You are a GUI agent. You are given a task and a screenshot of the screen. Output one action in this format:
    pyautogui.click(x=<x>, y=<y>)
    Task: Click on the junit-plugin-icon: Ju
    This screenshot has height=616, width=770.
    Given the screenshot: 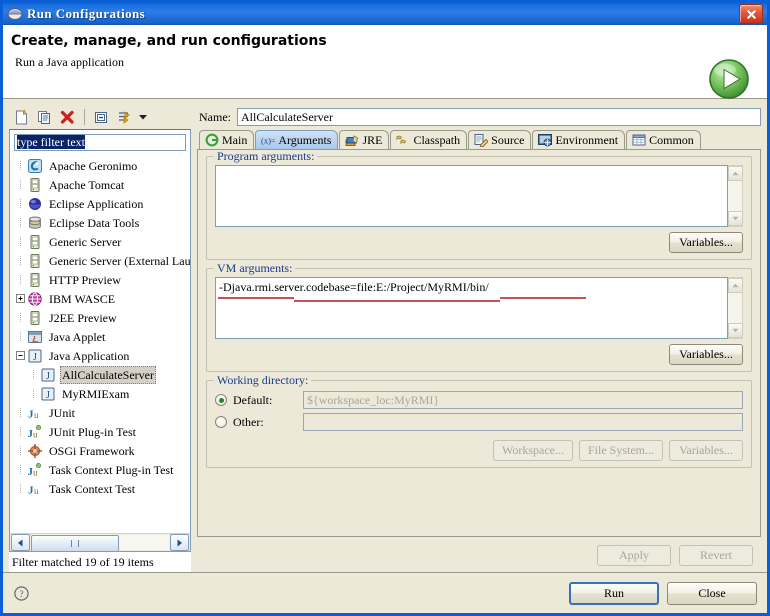 What is the action you would take?
    pyautogui.click(x=35, y=432)
    